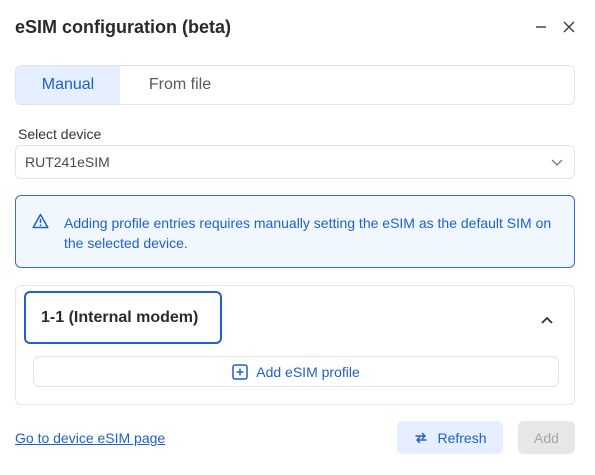 The image size is (595, 475). What do you see at coordinates (308, 371) in the screenshot?
I see `add-esim-profile-label: Add eSIM profile` at bounding box center [308, 371].